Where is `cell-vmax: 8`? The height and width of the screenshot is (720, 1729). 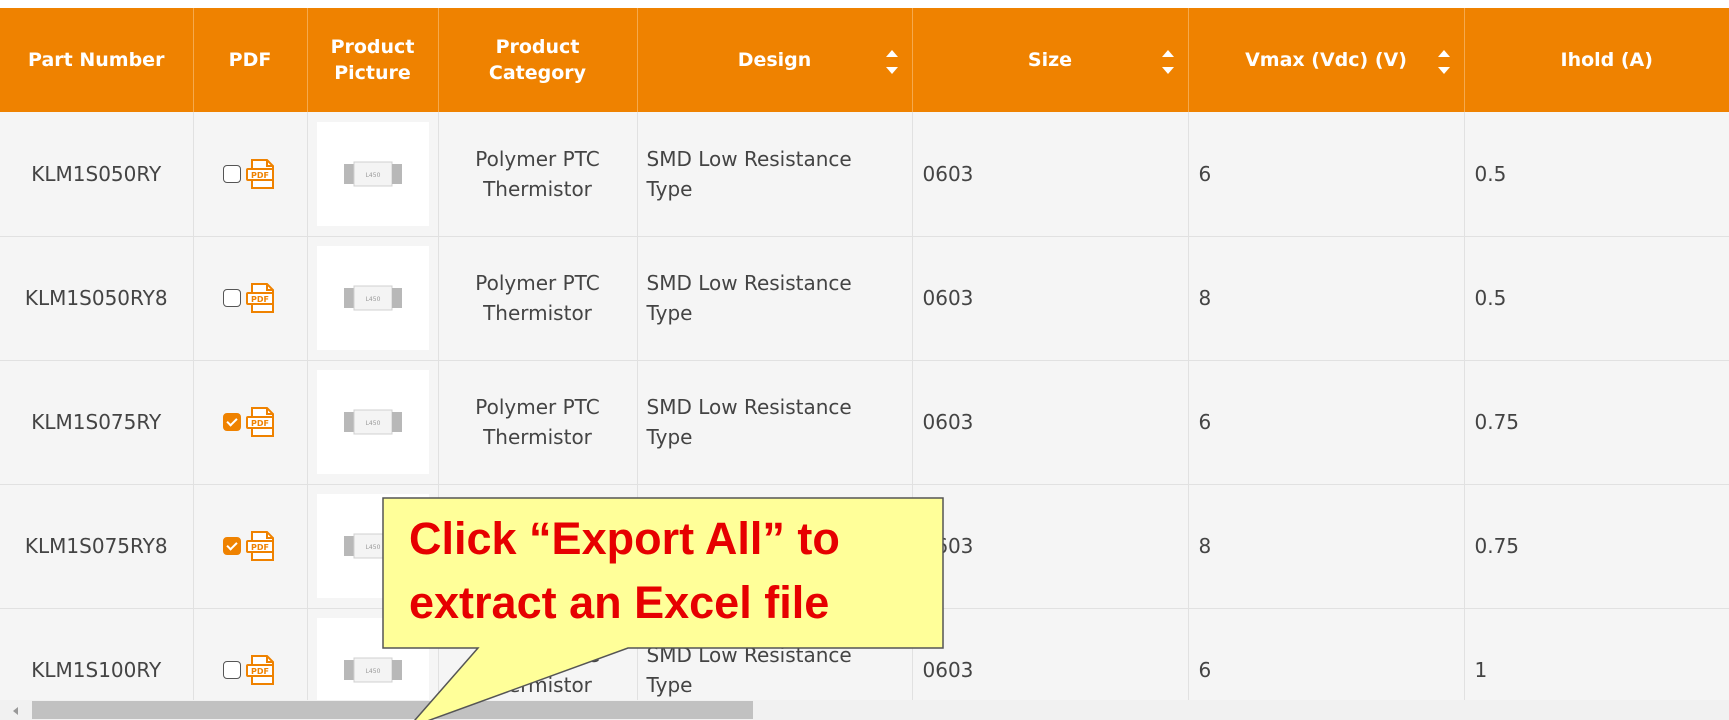 cell-vmax: 8 is located at coordinates (1326, 546).